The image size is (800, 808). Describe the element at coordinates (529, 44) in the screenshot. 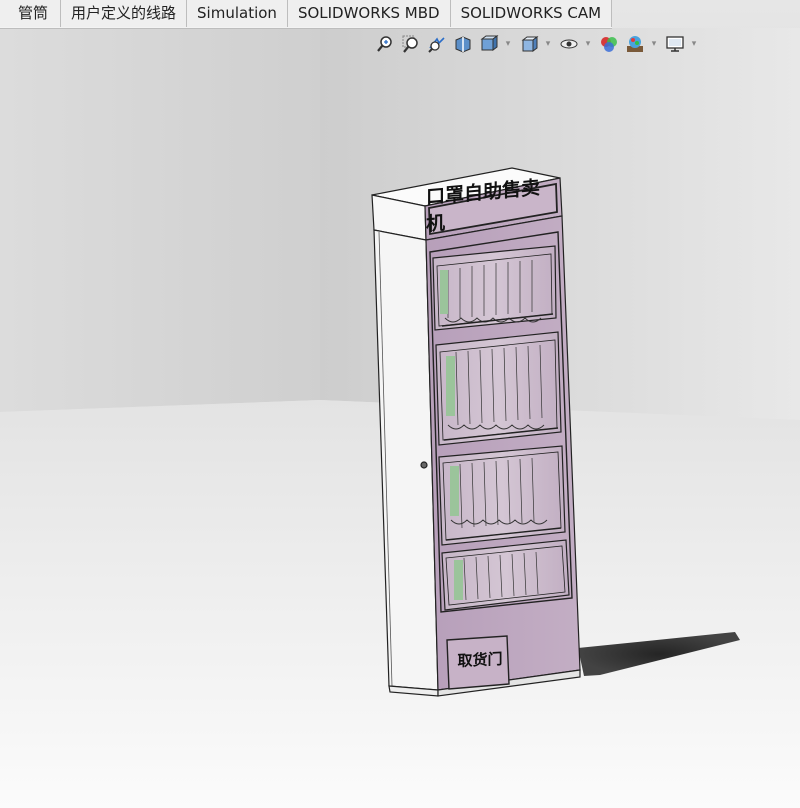

I see `view-orientation-icon` at that location.